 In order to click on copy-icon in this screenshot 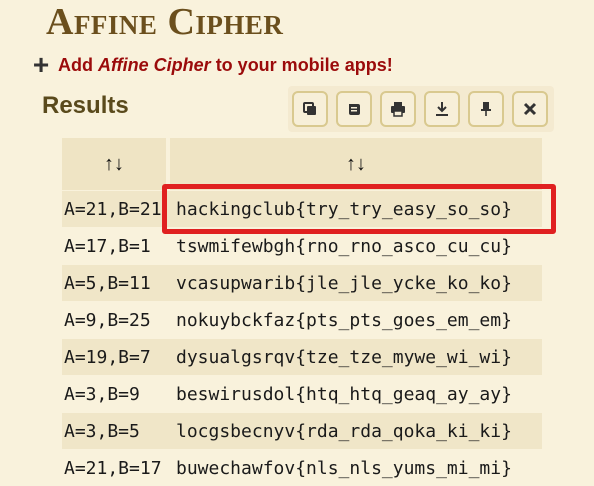, I will do `click(309, 108)`.